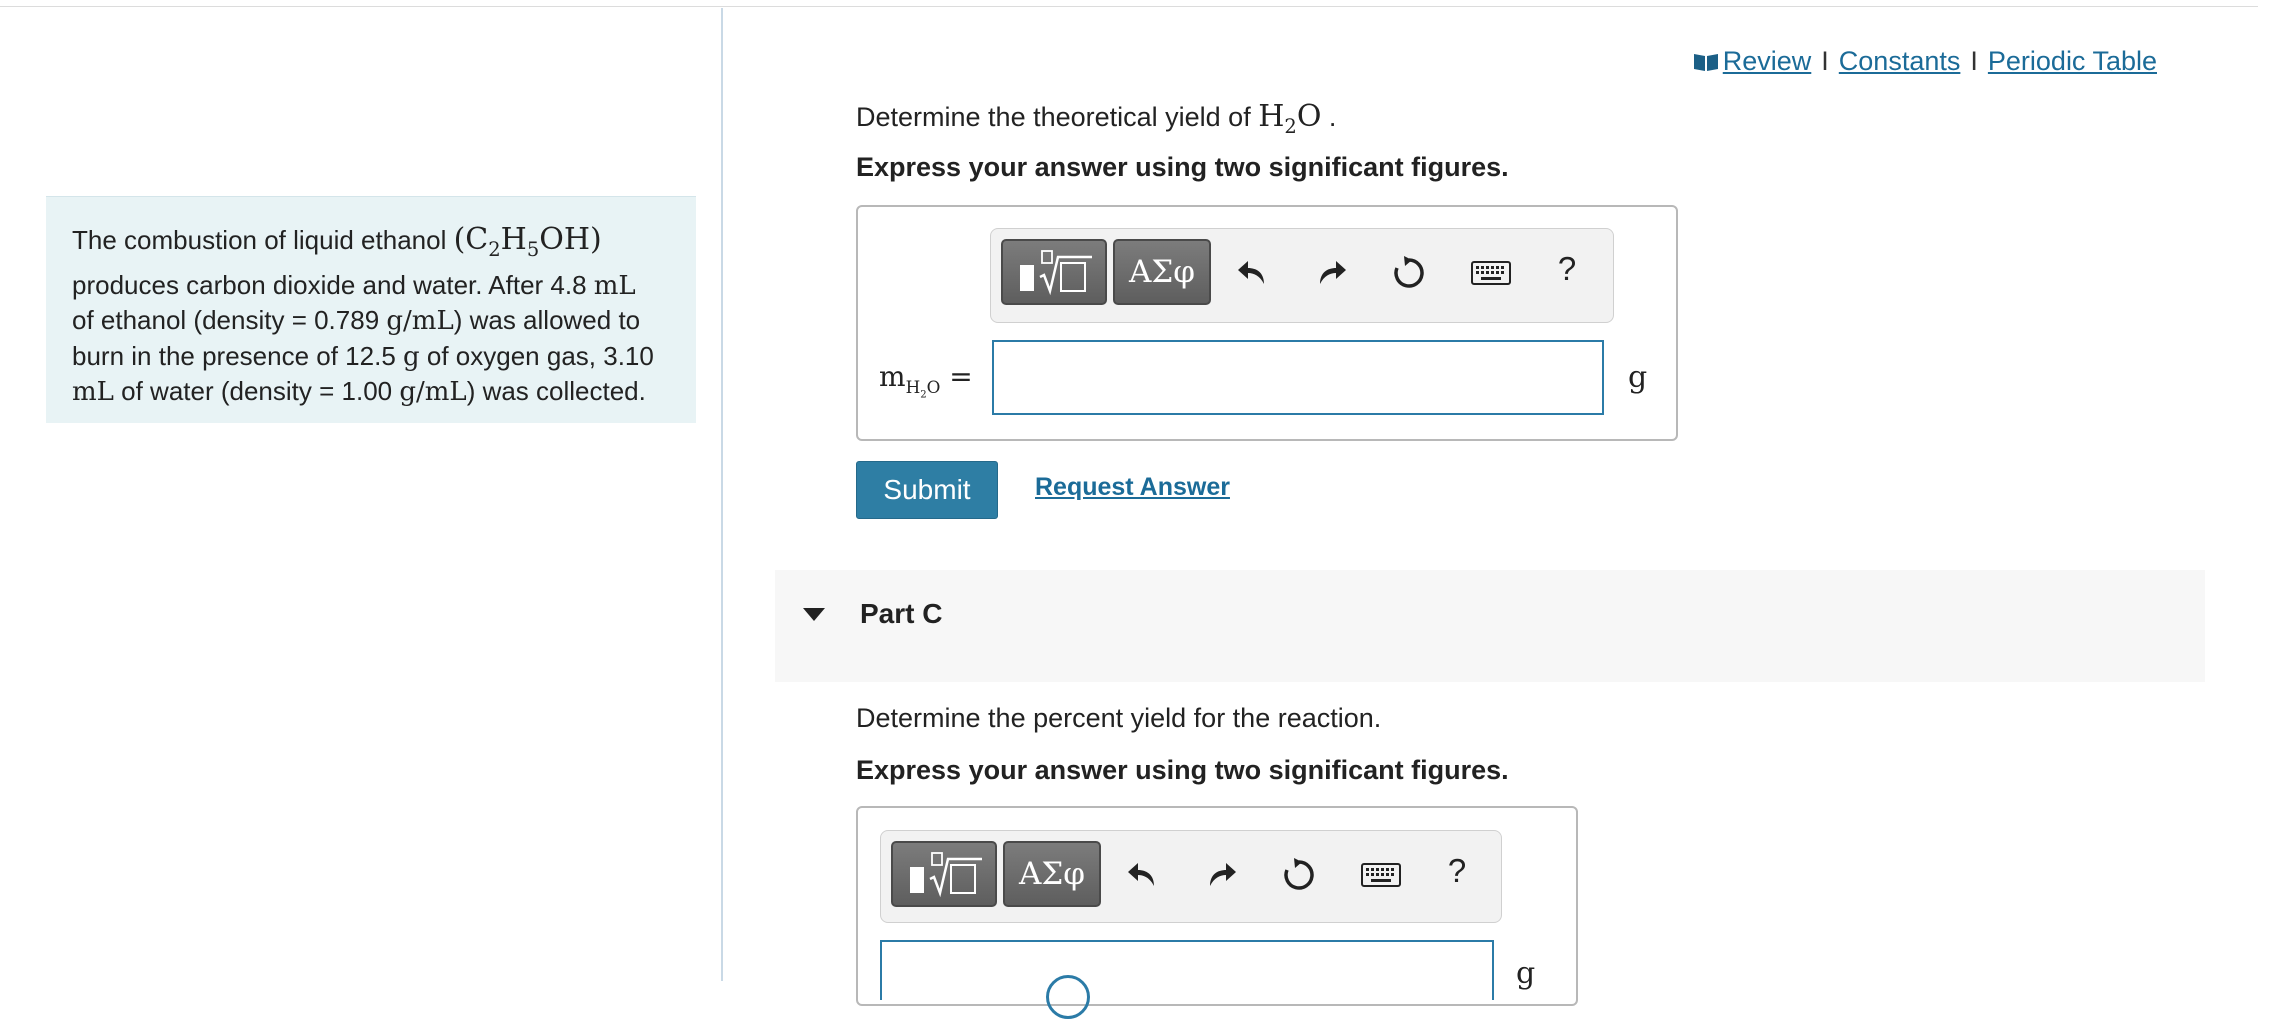  Describe the element at coordinates (533, 249) in the screenshot. I see `formula-sub: 5` at that location.